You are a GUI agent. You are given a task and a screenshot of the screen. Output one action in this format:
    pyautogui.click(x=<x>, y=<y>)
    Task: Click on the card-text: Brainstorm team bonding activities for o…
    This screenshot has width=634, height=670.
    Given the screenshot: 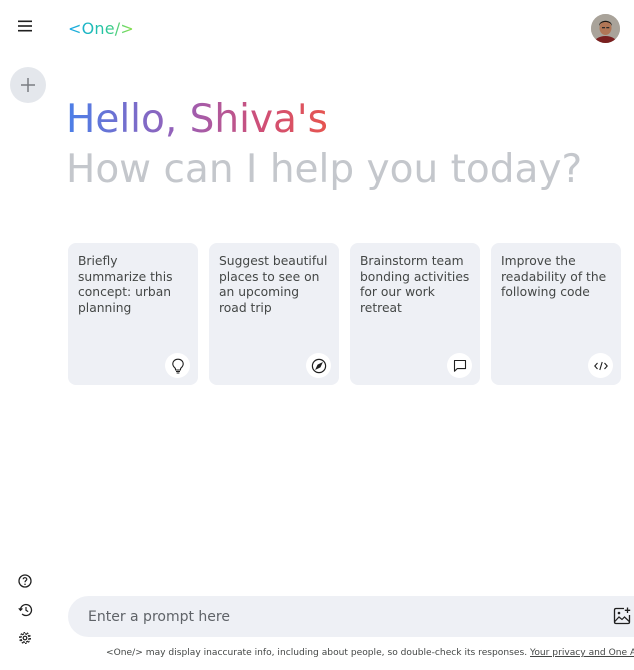 What is the action you would take?
    pyautogui.click(x=415, y=284)
    